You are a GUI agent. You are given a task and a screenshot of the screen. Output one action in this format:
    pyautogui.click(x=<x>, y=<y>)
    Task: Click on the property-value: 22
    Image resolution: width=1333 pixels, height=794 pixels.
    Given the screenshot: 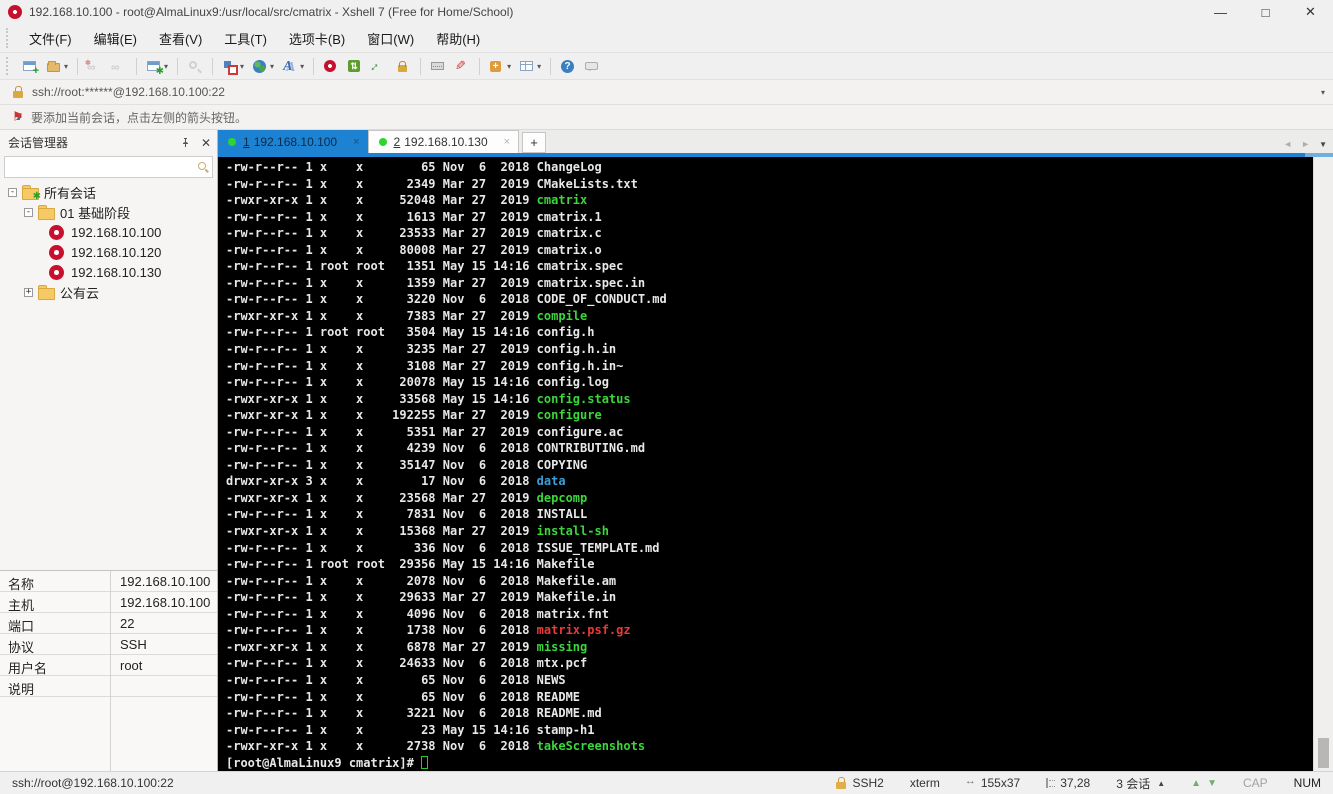 What is the action you would take?
    pyautogui.click(x=127, y=623)
    